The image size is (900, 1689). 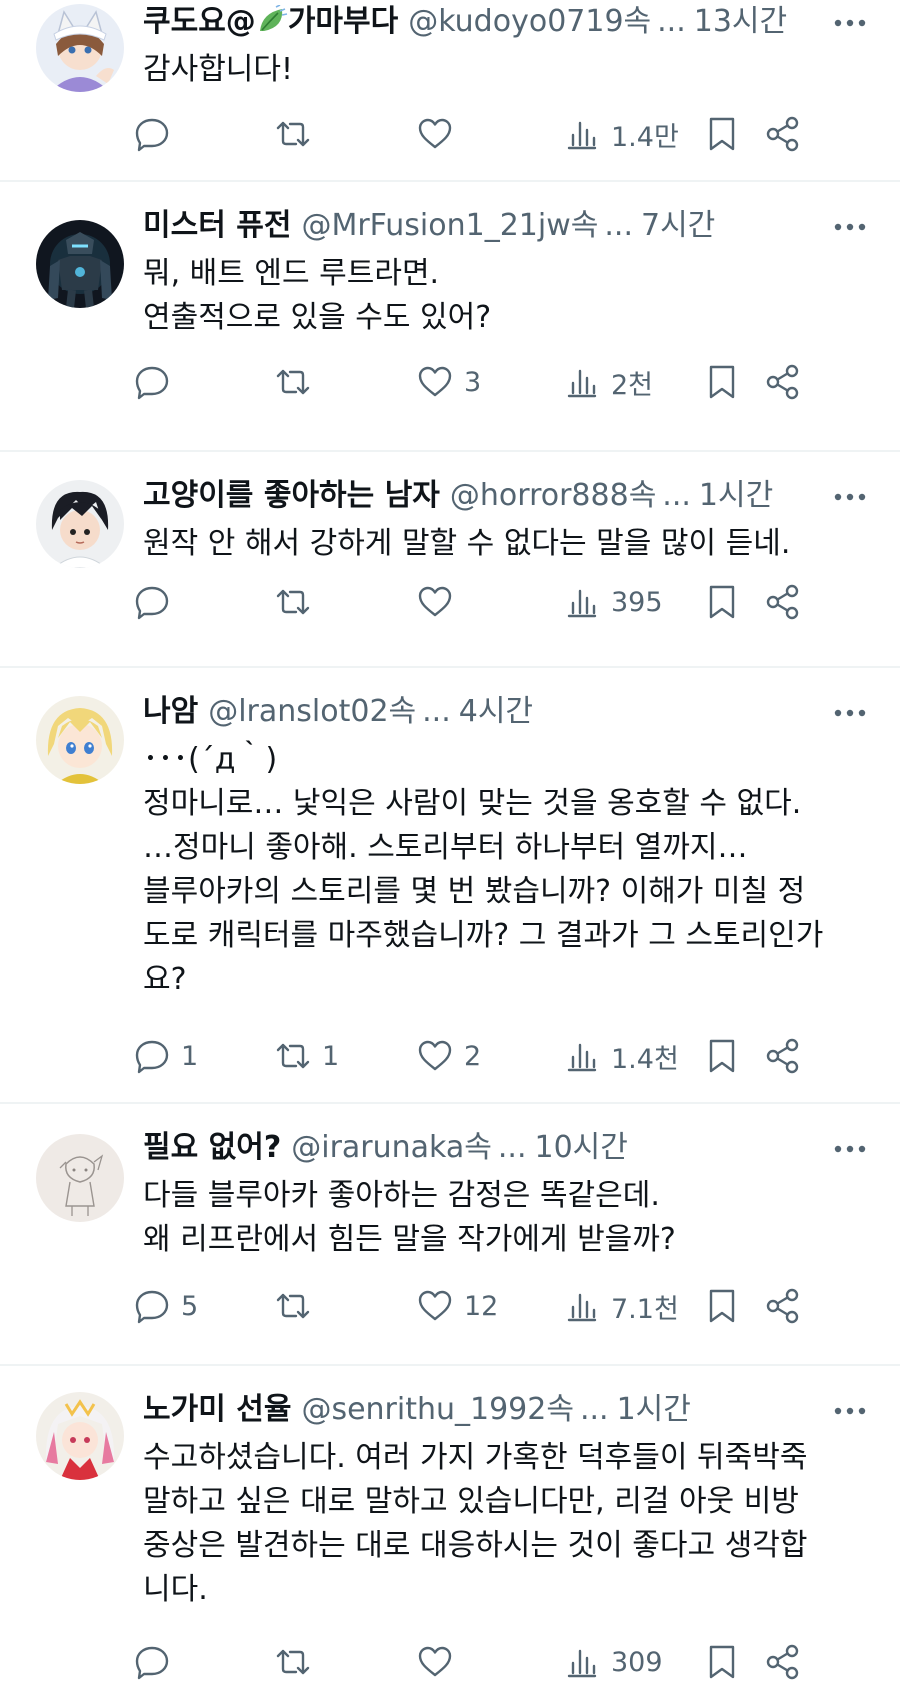 What do you see at coordinates (270, 22) in the screenshot?
I see `display-name: 쿠도요@ 가마부다` at bounding box center [270, 22].